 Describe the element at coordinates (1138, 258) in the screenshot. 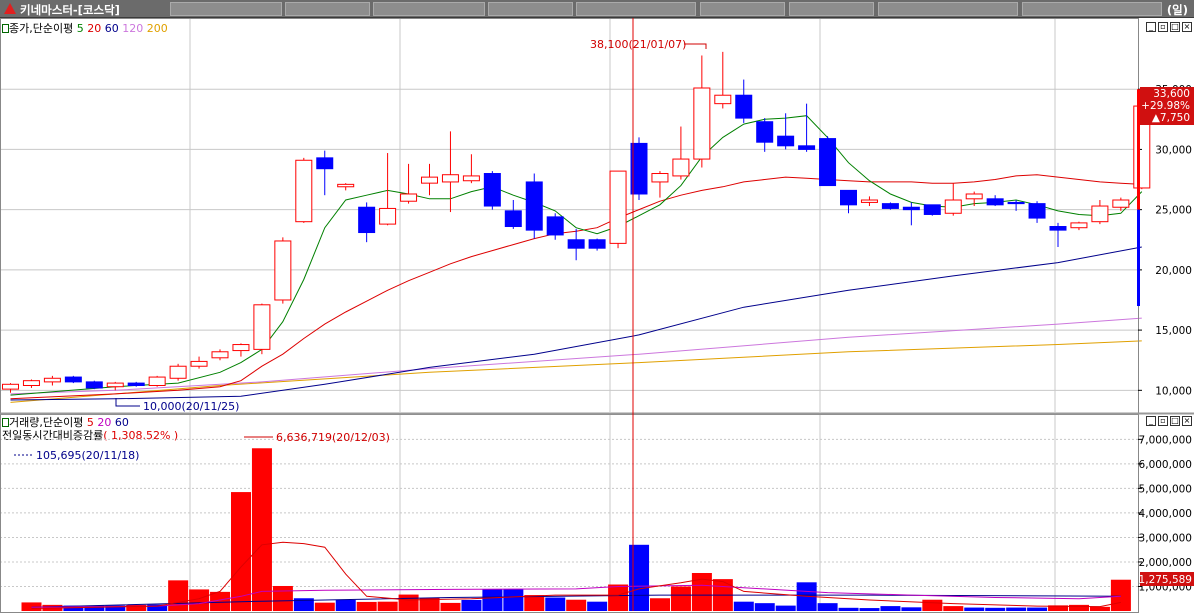

I see `price-axis-down-band` at that location.